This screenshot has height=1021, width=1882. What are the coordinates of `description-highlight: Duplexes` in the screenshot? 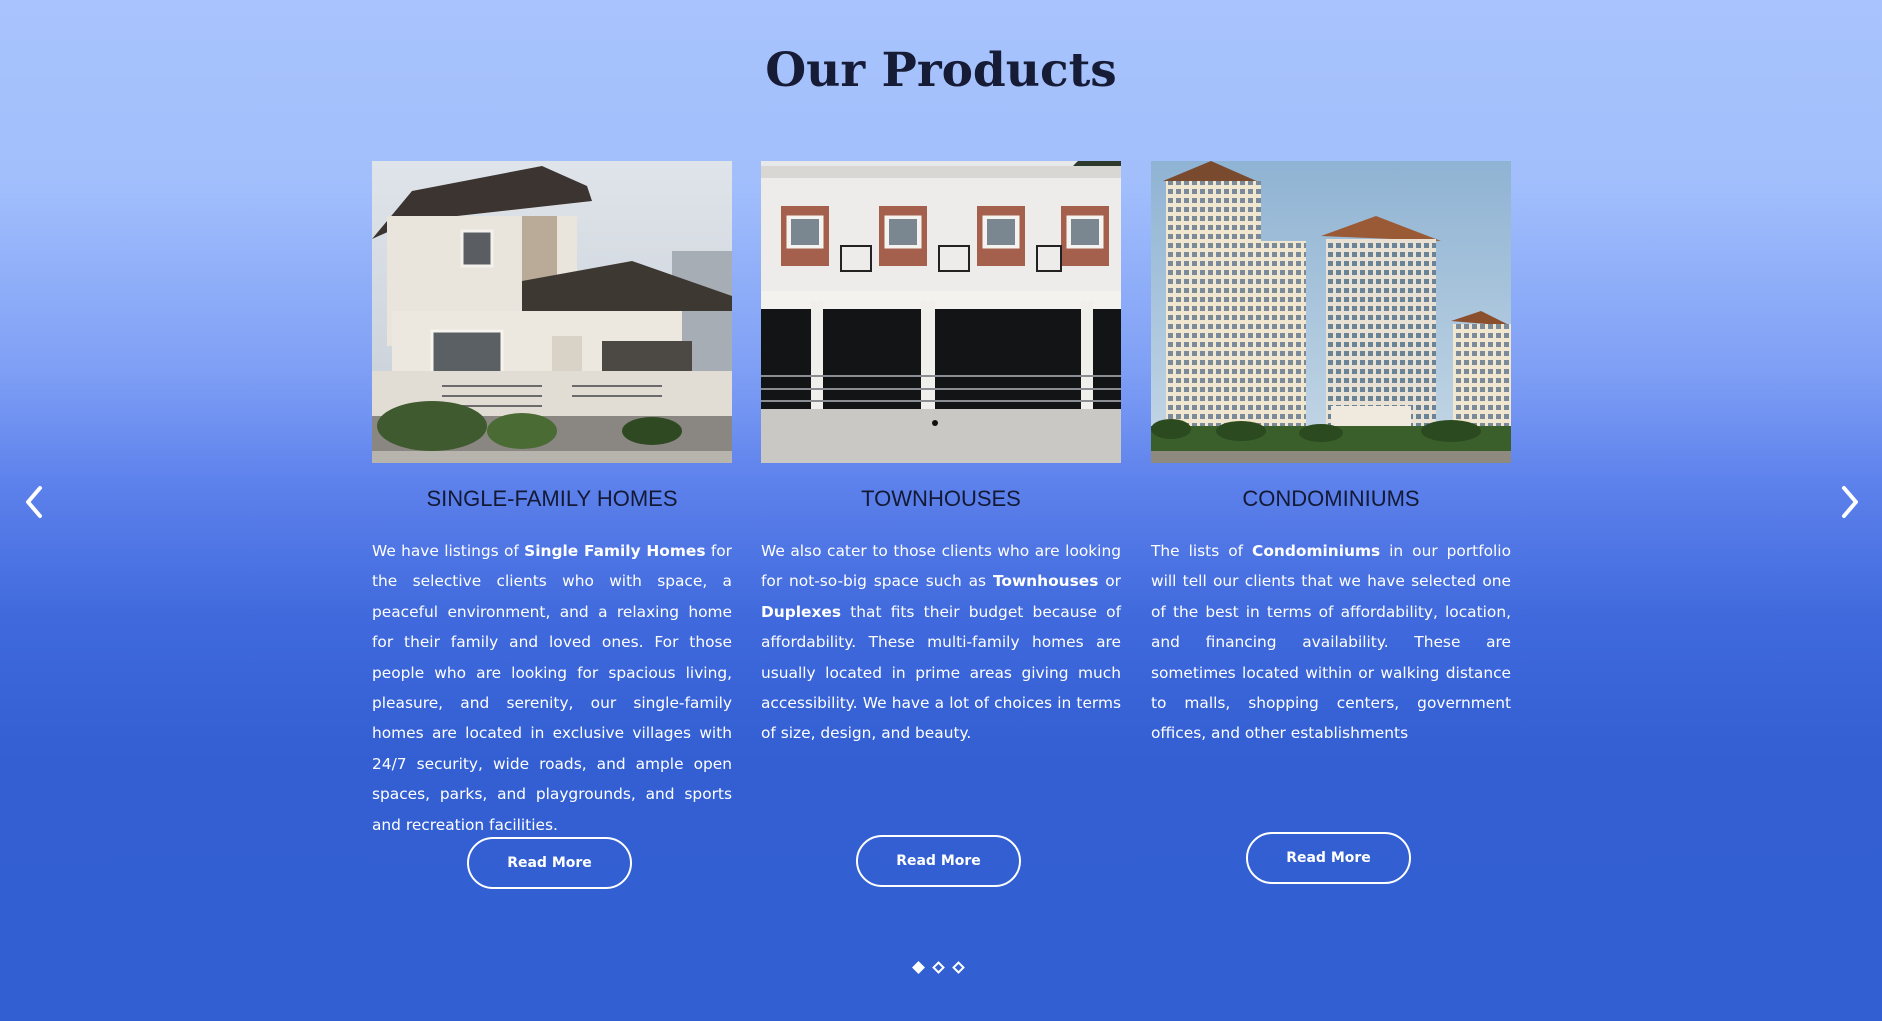 It's located at (801, 611).